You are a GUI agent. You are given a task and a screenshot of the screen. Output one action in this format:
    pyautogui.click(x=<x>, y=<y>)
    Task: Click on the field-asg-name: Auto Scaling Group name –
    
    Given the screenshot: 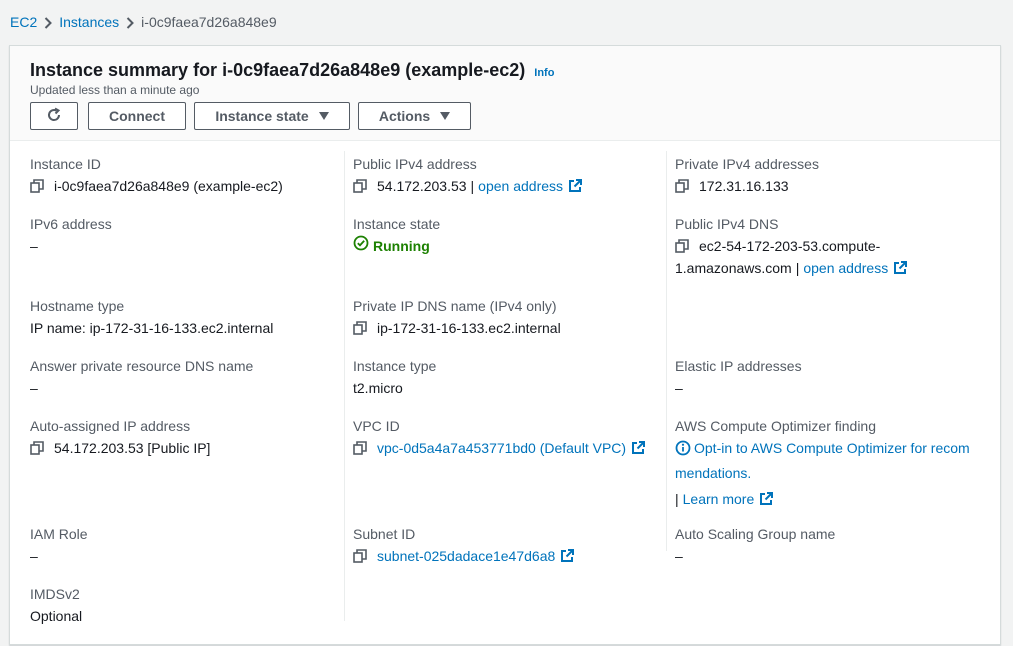 What is the action you would take?
    pyautogui.click(x=755, y=545)
    